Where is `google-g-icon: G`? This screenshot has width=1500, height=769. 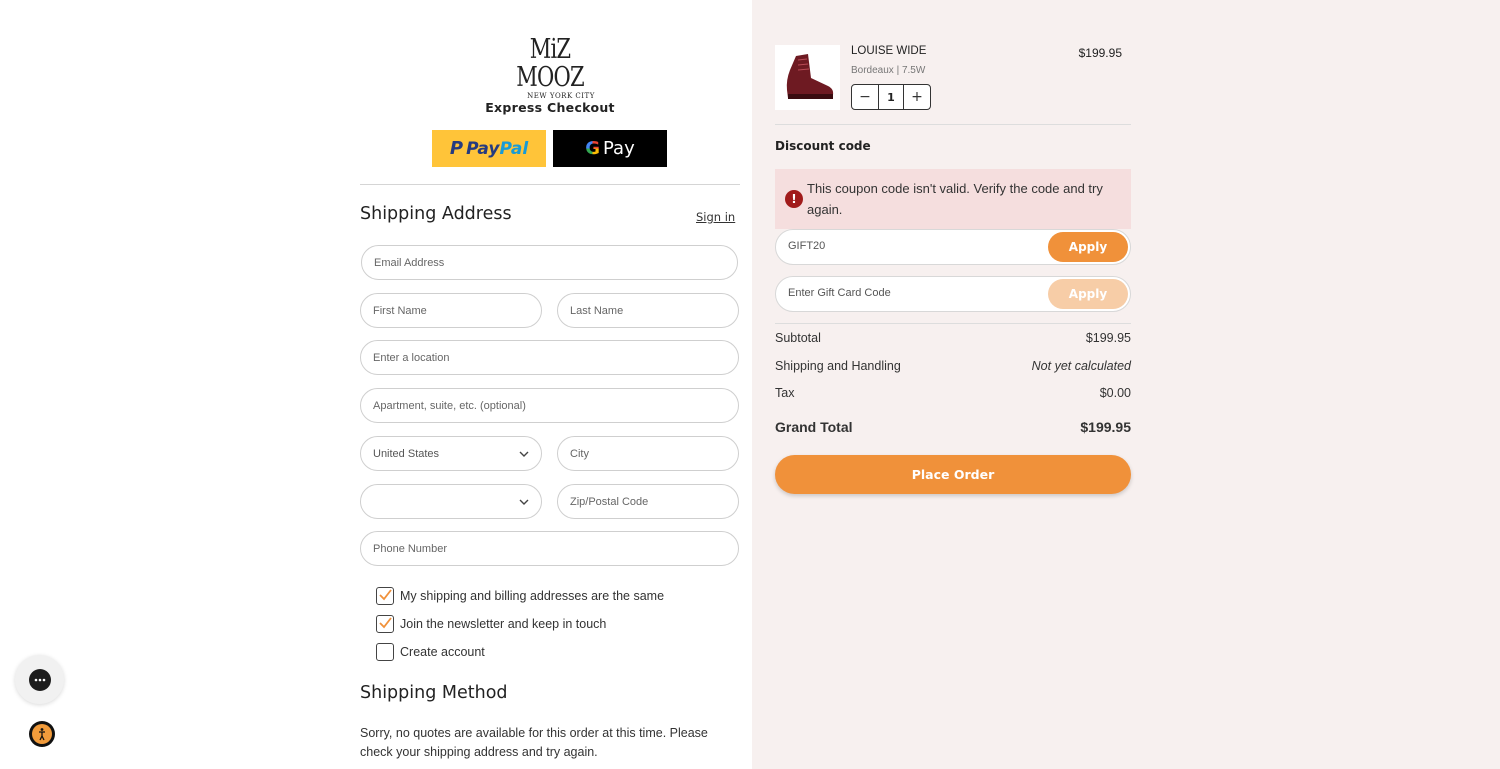
google-g-icon: G is located at coordinates (593, 148).